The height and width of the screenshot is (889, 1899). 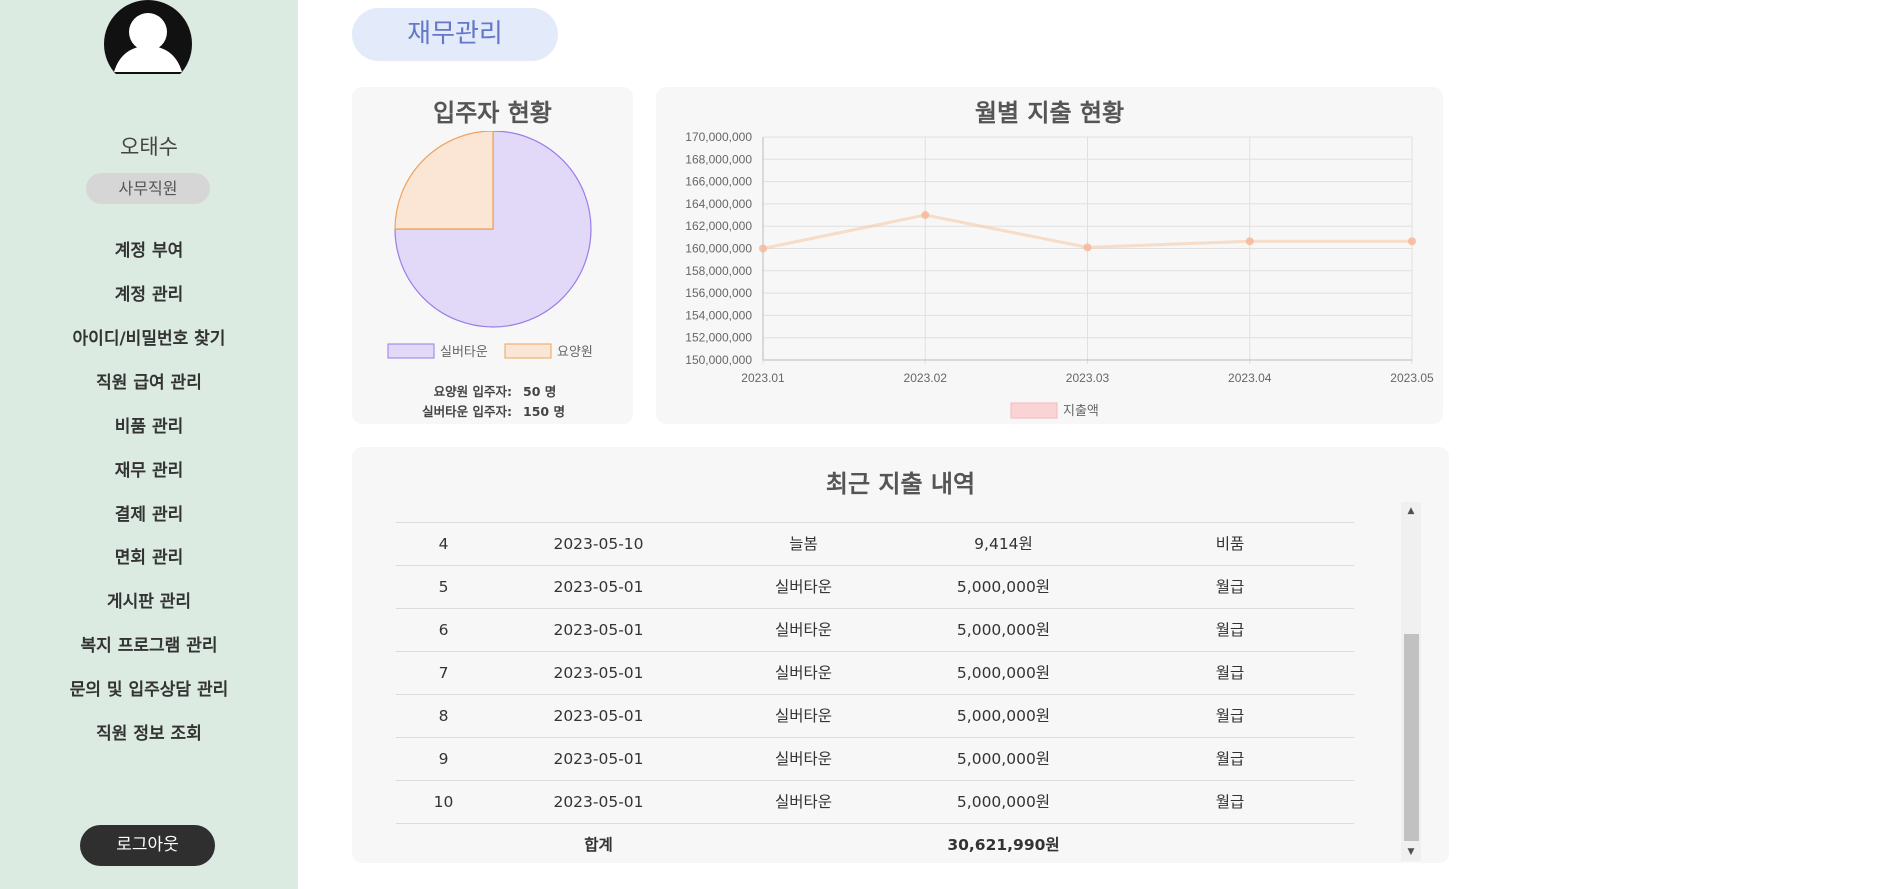 What do you see at coordinates (443, 630) in the screenshot?
I see `cell-no: 6` at bounding box center [443, 630].